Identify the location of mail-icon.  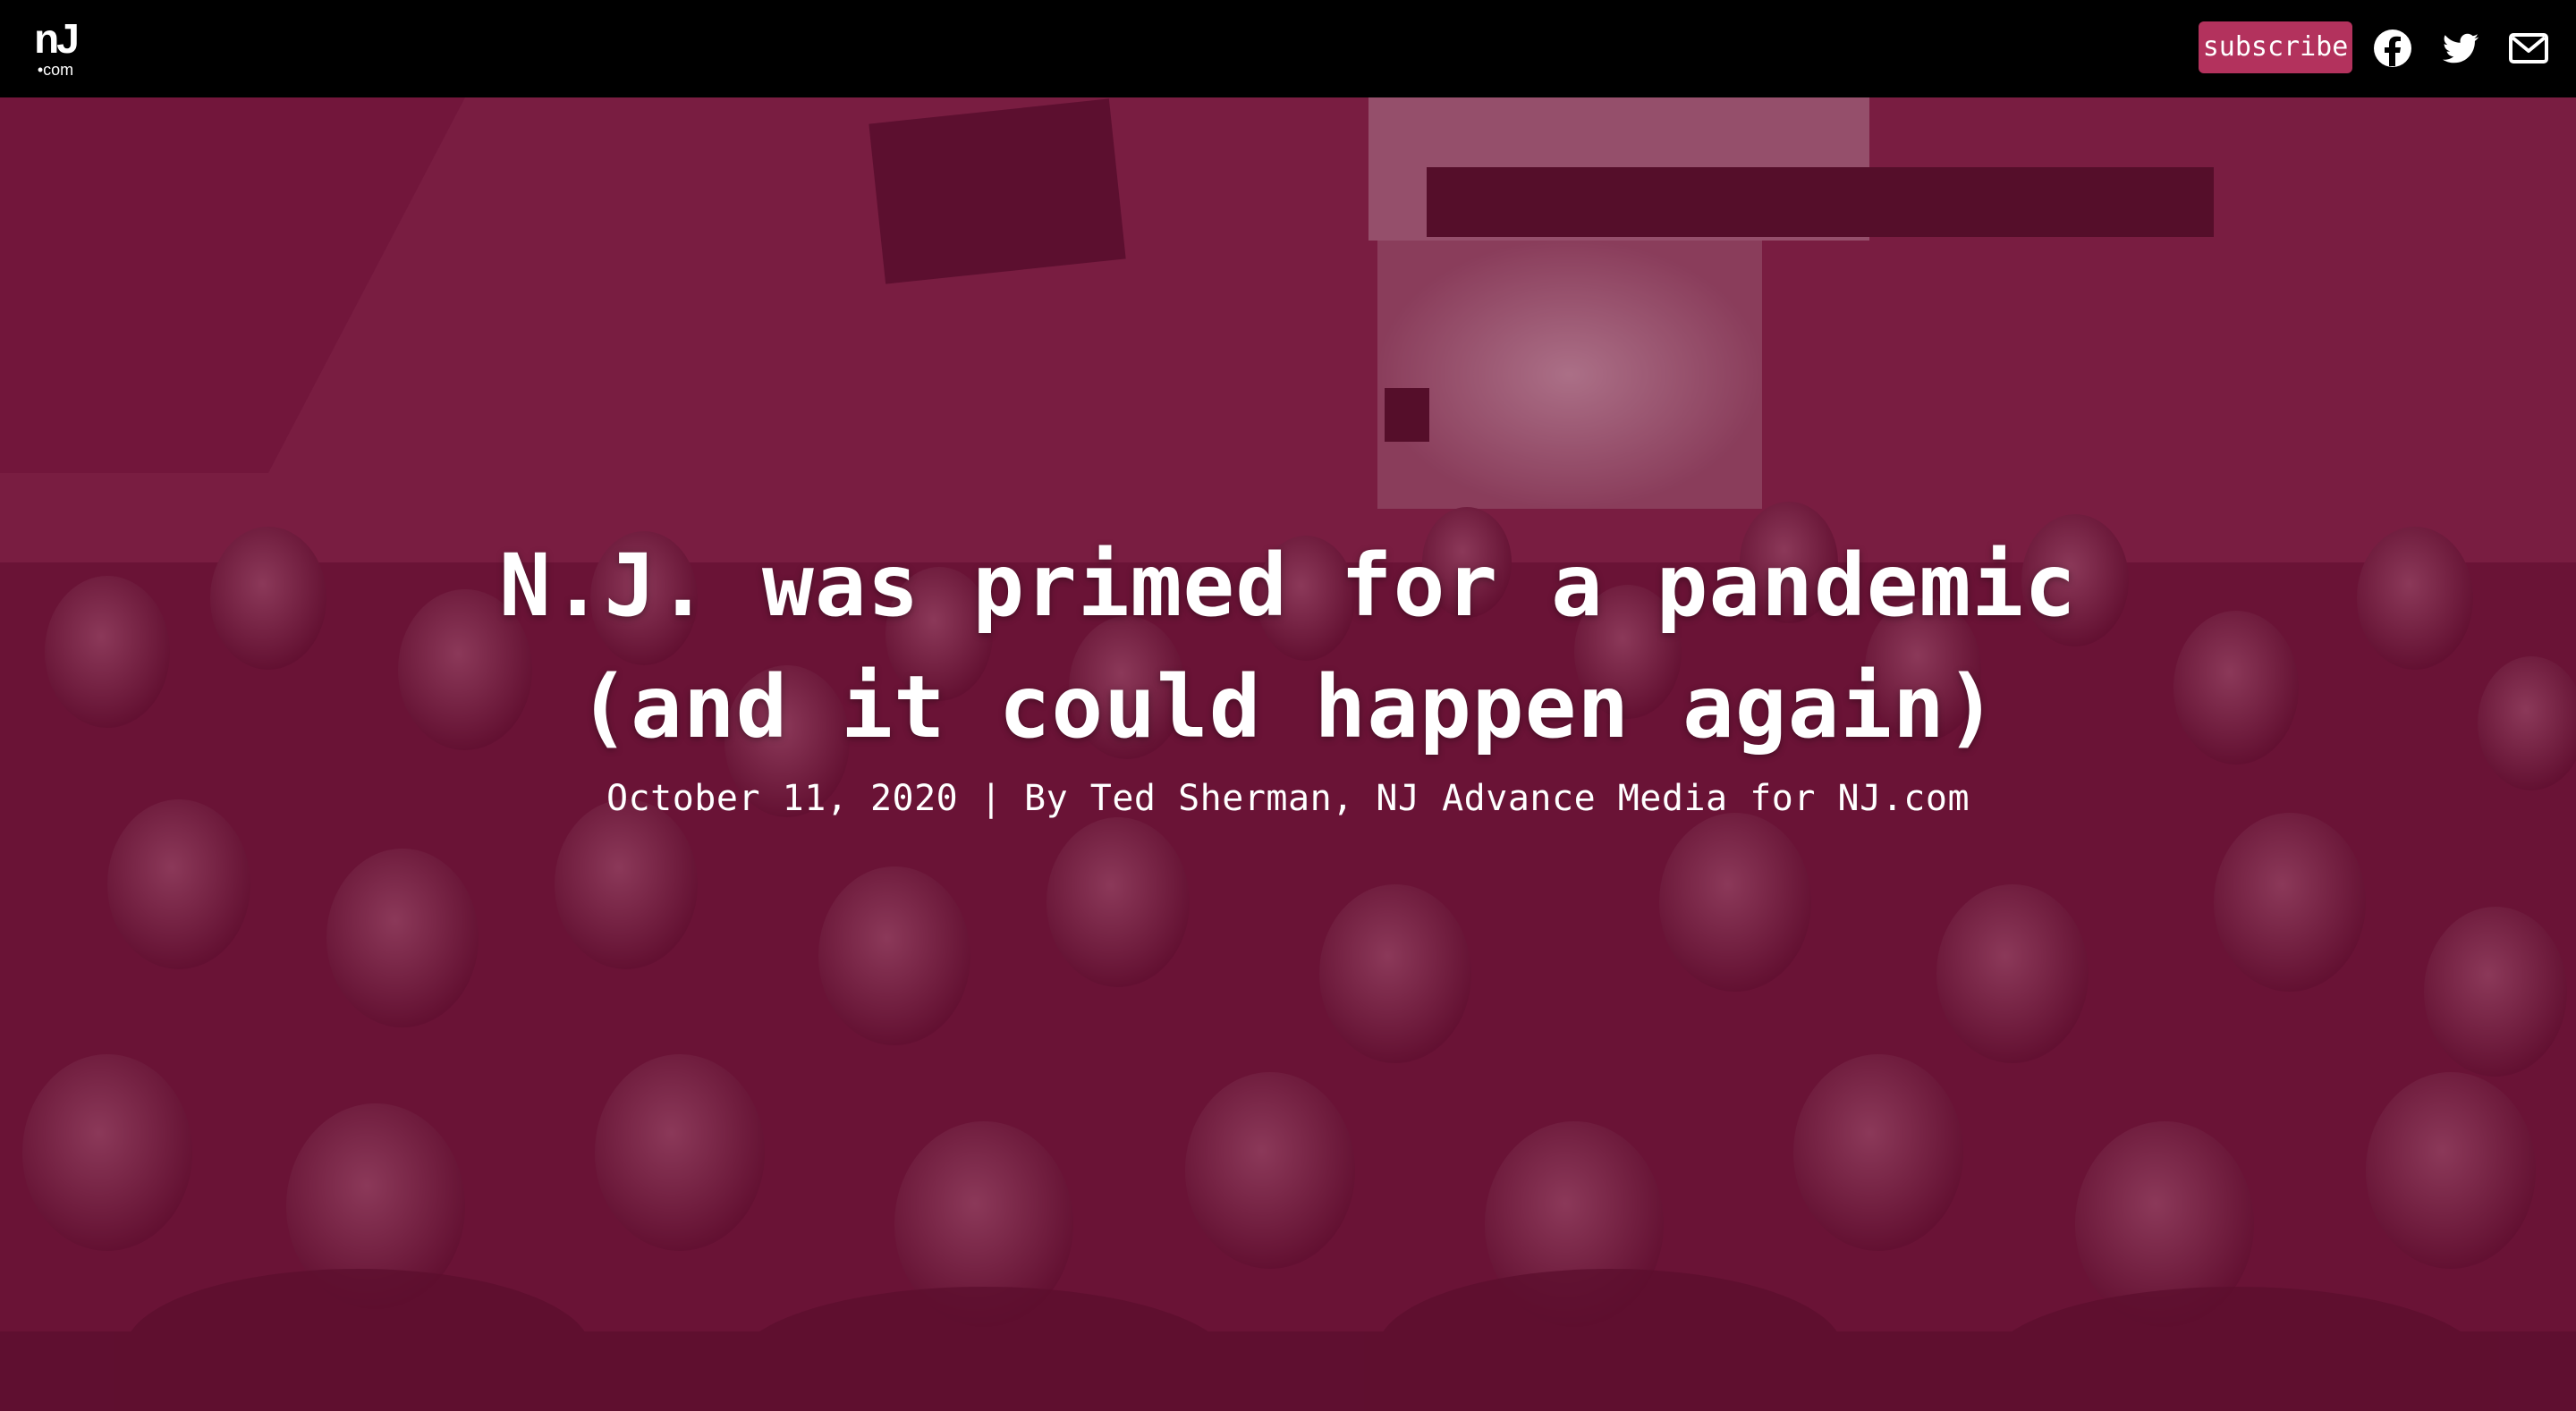
(2528, 49).